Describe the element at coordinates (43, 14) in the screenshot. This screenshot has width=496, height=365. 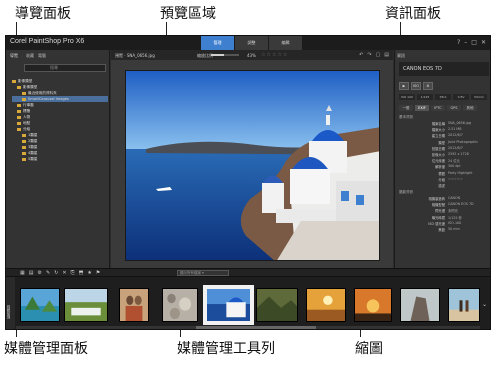
I see `callout-navigation-panel: 導覽面板` at that location.